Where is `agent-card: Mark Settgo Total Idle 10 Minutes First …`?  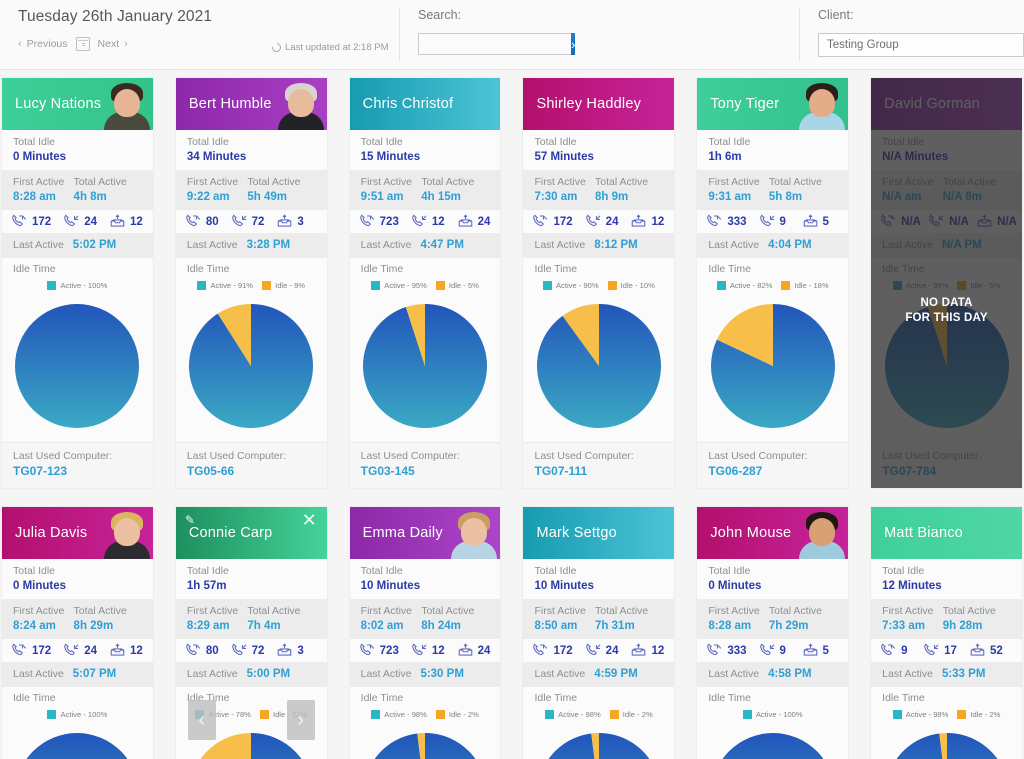
agent-card: Mark Settgo Total Idle 10 Minutes First … is located at coordinates (599, 633).